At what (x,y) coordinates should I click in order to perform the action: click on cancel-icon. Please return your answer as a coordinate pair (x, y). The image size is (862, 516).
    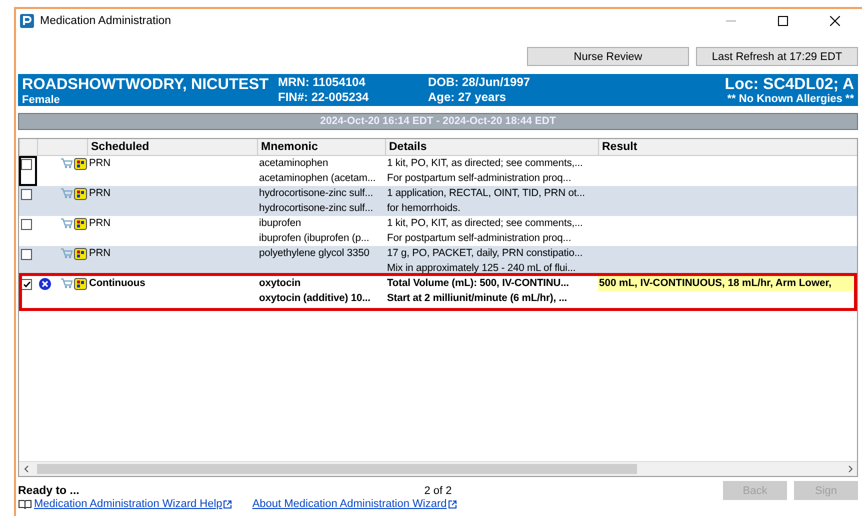
    Looking at the image, I should click on (45, 284).